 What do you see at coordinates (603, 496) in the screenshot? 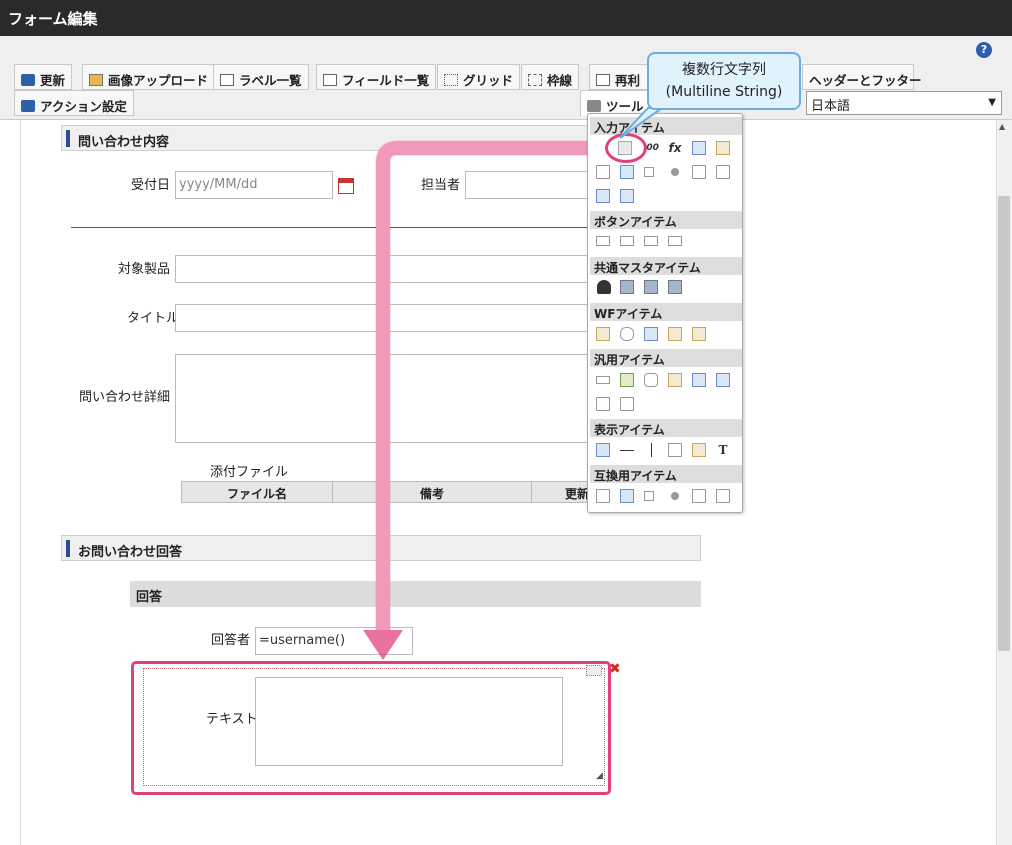
I see `compat-select-icon` at bounding box center [603, 496].